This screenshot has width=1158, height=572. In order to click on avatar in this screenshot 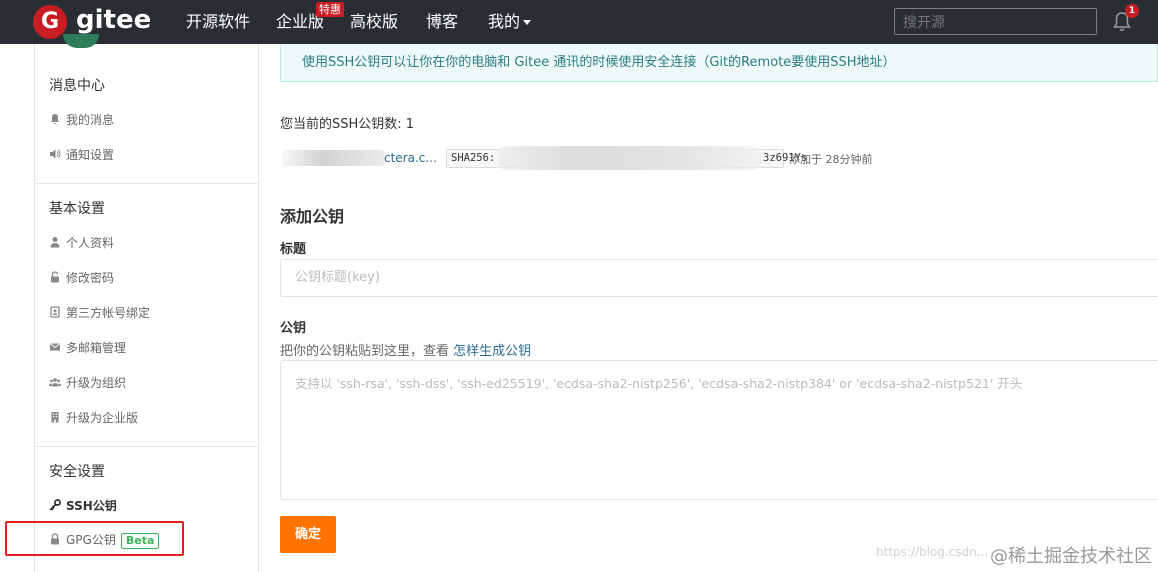, I will do `click(81, 41)`.